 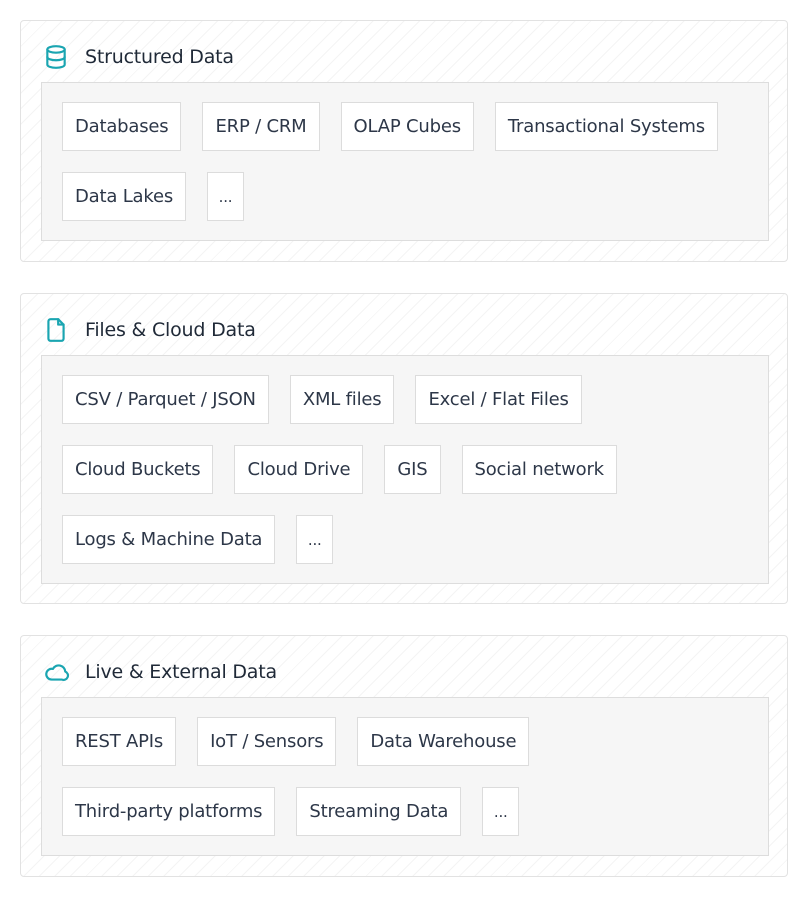 What do you see at coordinates (138, 469) in the screenshot?
I see `chip-cloud-buckets: Cloud Buckets` at bounding box center [138, 469].